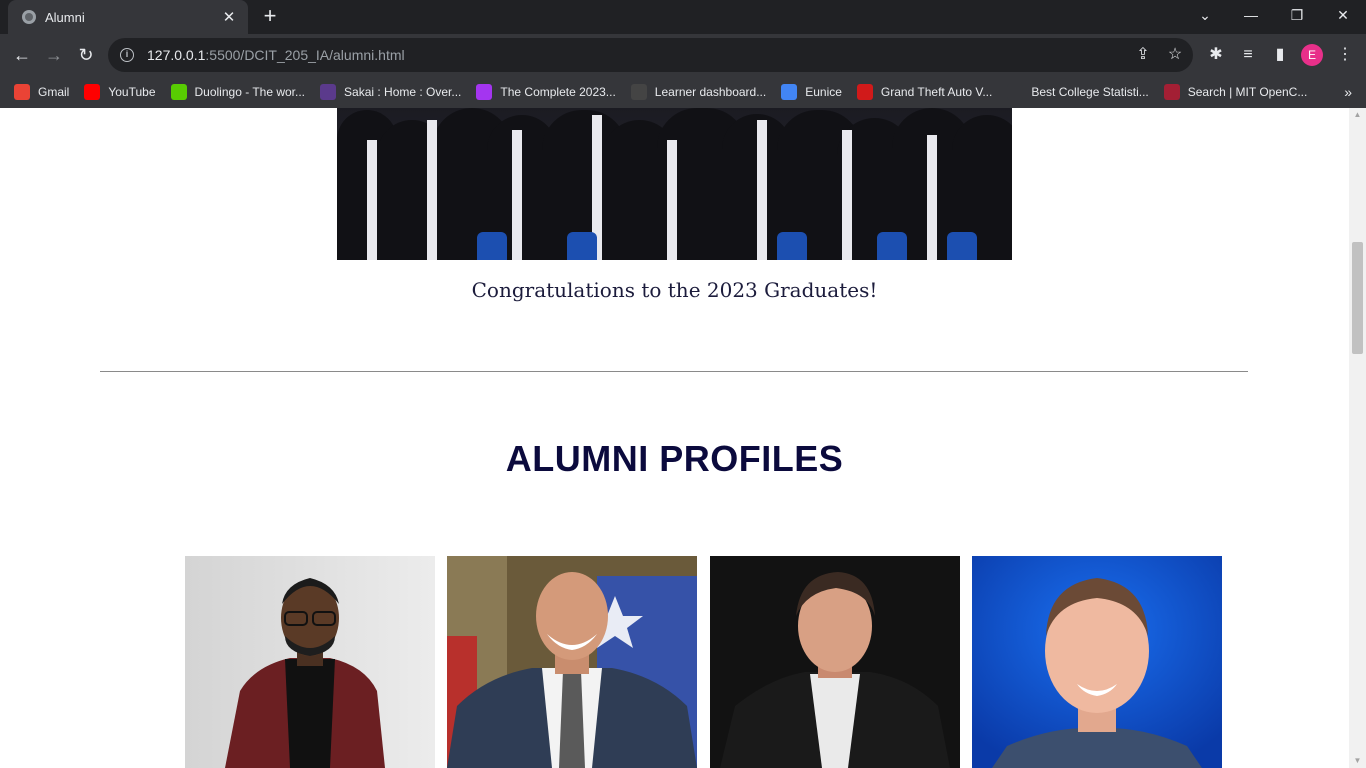 This screenshot has height=768, width=1366. Describe the element at coordinates (1343, 15) in the screenshot. I see `window-close-icon: ✕` at that location.